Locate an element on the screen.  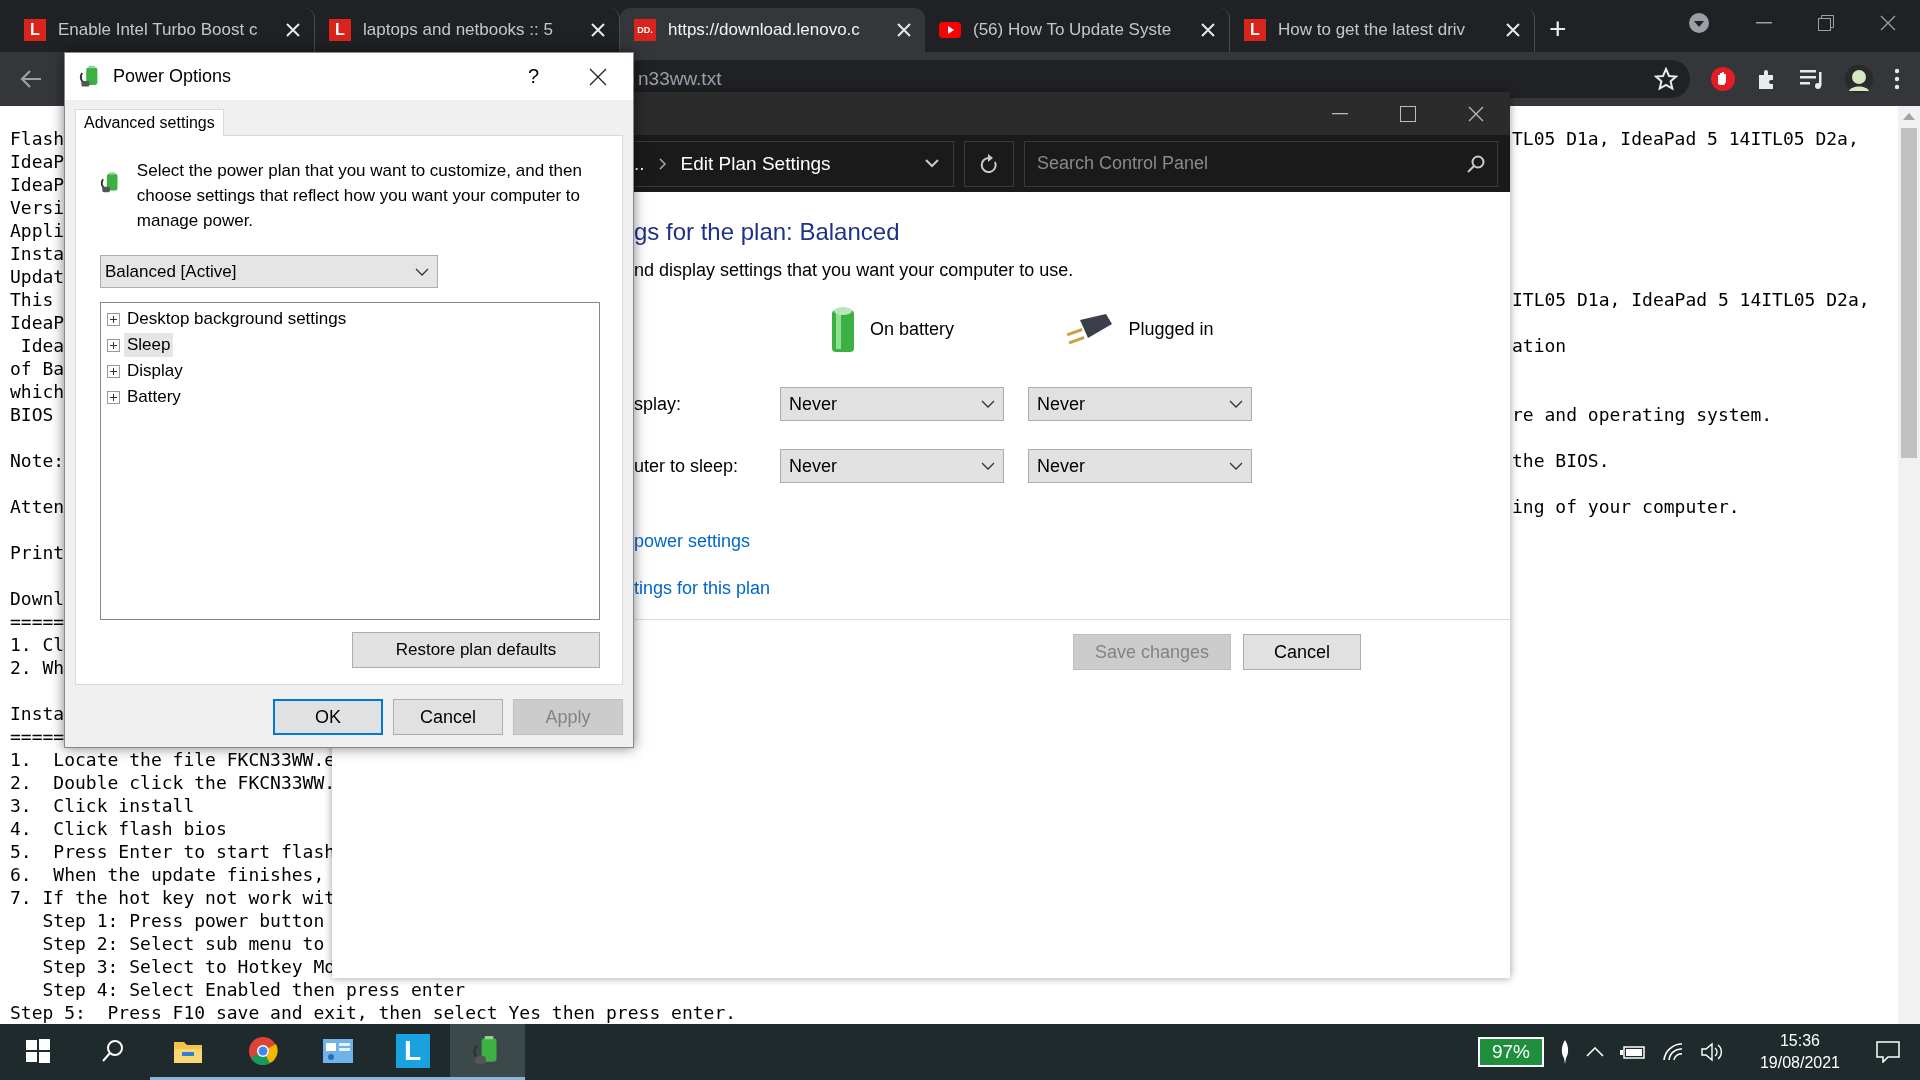
tree-item: Display is located at coordinates (155, 371).